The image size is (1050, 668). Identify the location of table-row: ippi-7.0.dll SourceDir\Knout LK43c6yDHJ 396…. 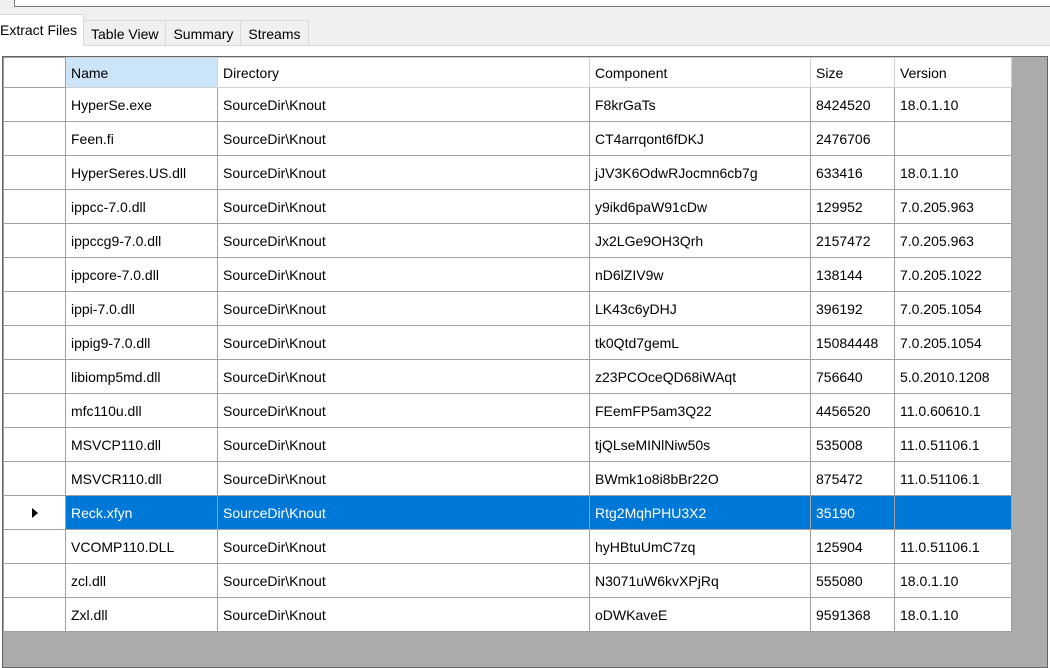
(507, 308).